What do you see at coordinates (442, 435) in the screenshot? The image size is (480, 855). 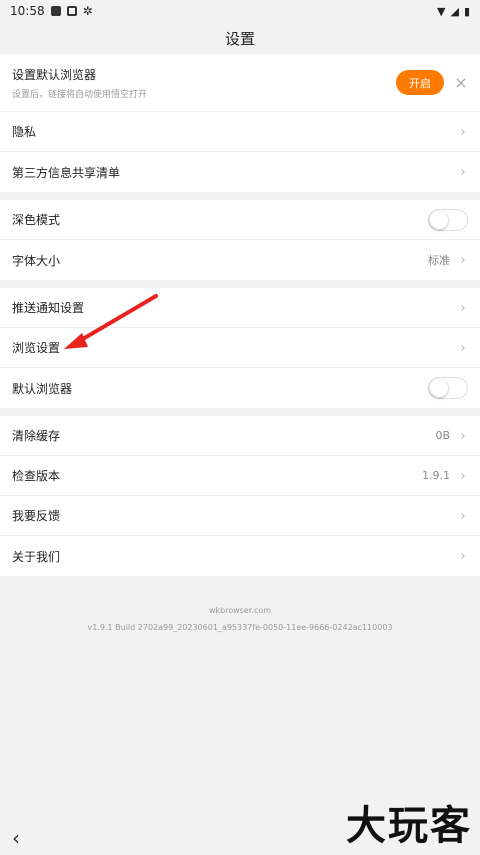 I see `row-value: 0B` at bounding box center [442, 435].